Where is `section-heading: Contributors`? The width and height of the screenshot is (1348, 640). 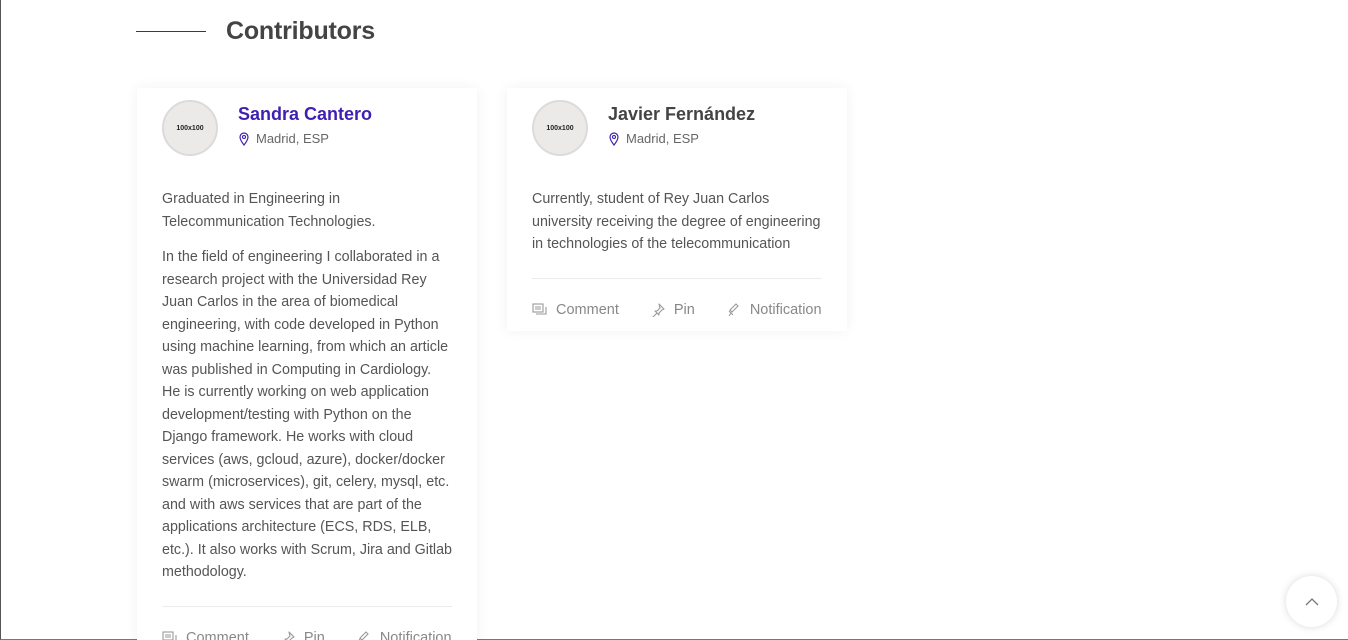 section-heading: Contributors is located at coordinates (255, 31).